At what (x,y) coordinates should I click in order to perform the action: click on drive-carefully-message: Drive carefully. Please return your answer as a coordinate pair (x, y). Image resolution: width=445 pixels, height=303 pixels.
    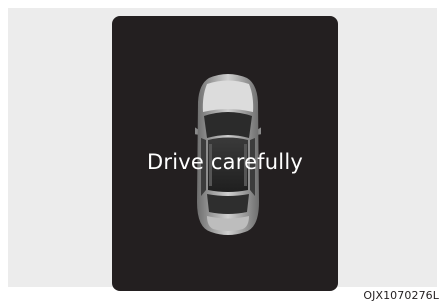
    Looking at the image, I should click on (225, 162).